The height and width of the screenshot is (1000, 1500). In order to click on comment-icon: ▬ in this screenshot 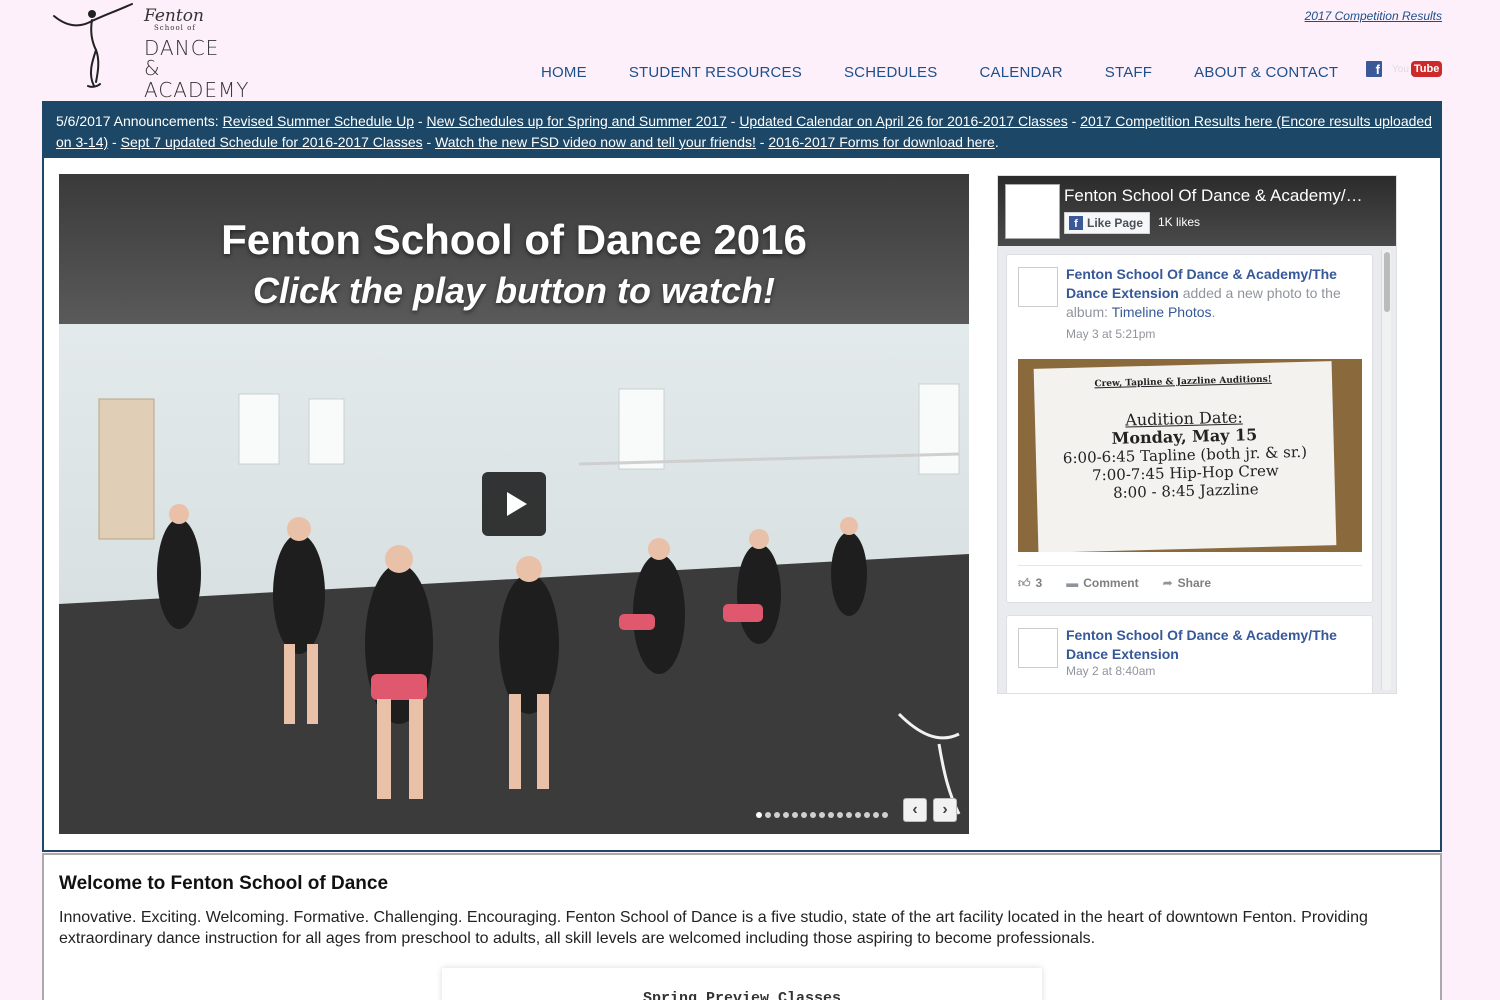, I will do `click(1072, 583)`.